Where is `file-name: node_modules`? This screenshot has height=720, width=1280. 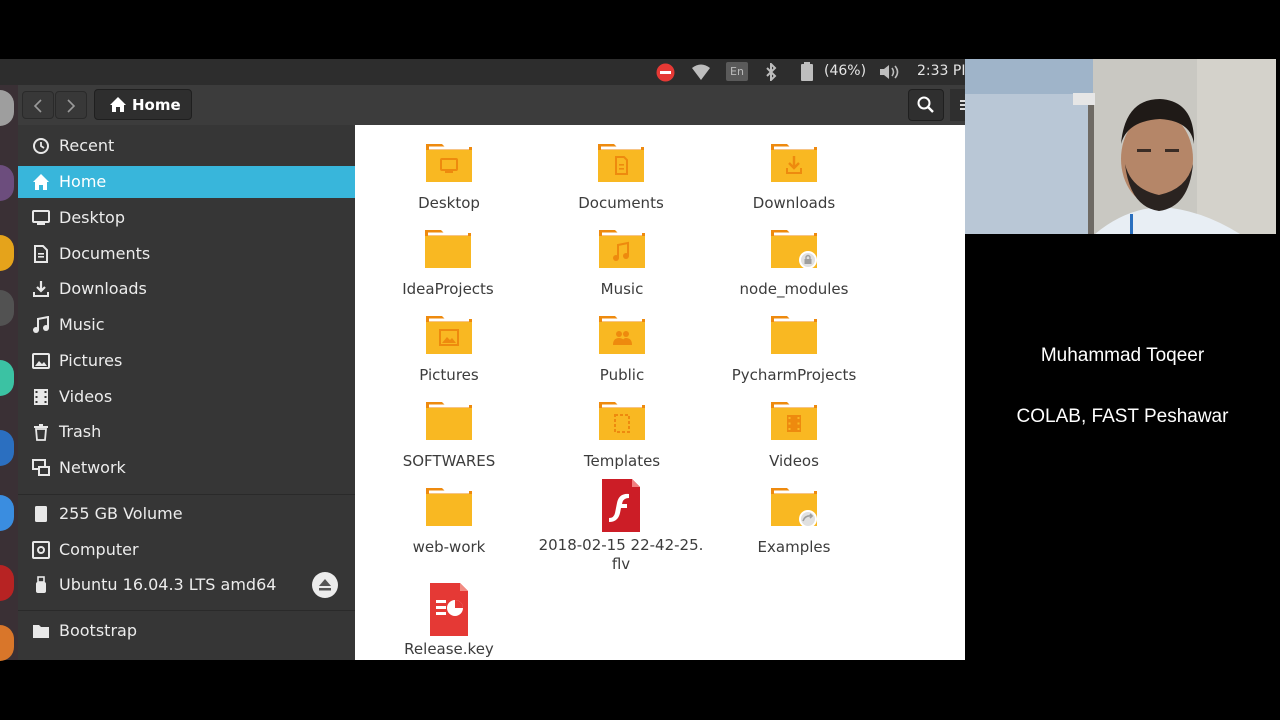 file-name: node_modules is located at coordinates (794, 289).